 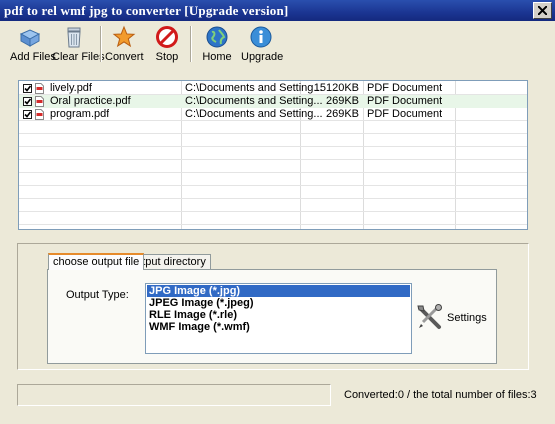 I want to click on settings-label: Settings, so click(x=467, y=318).